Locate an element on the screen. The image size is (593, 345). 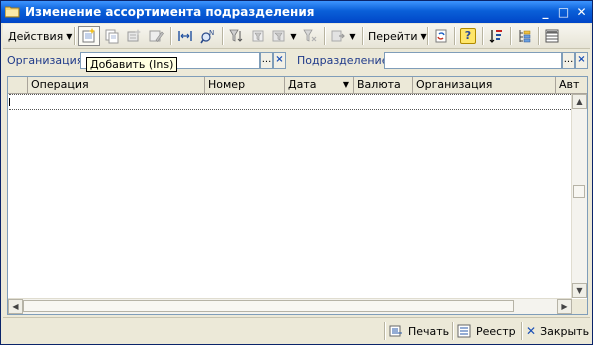
scroll-up-button: ▲ is located at coordinates (579, 101).